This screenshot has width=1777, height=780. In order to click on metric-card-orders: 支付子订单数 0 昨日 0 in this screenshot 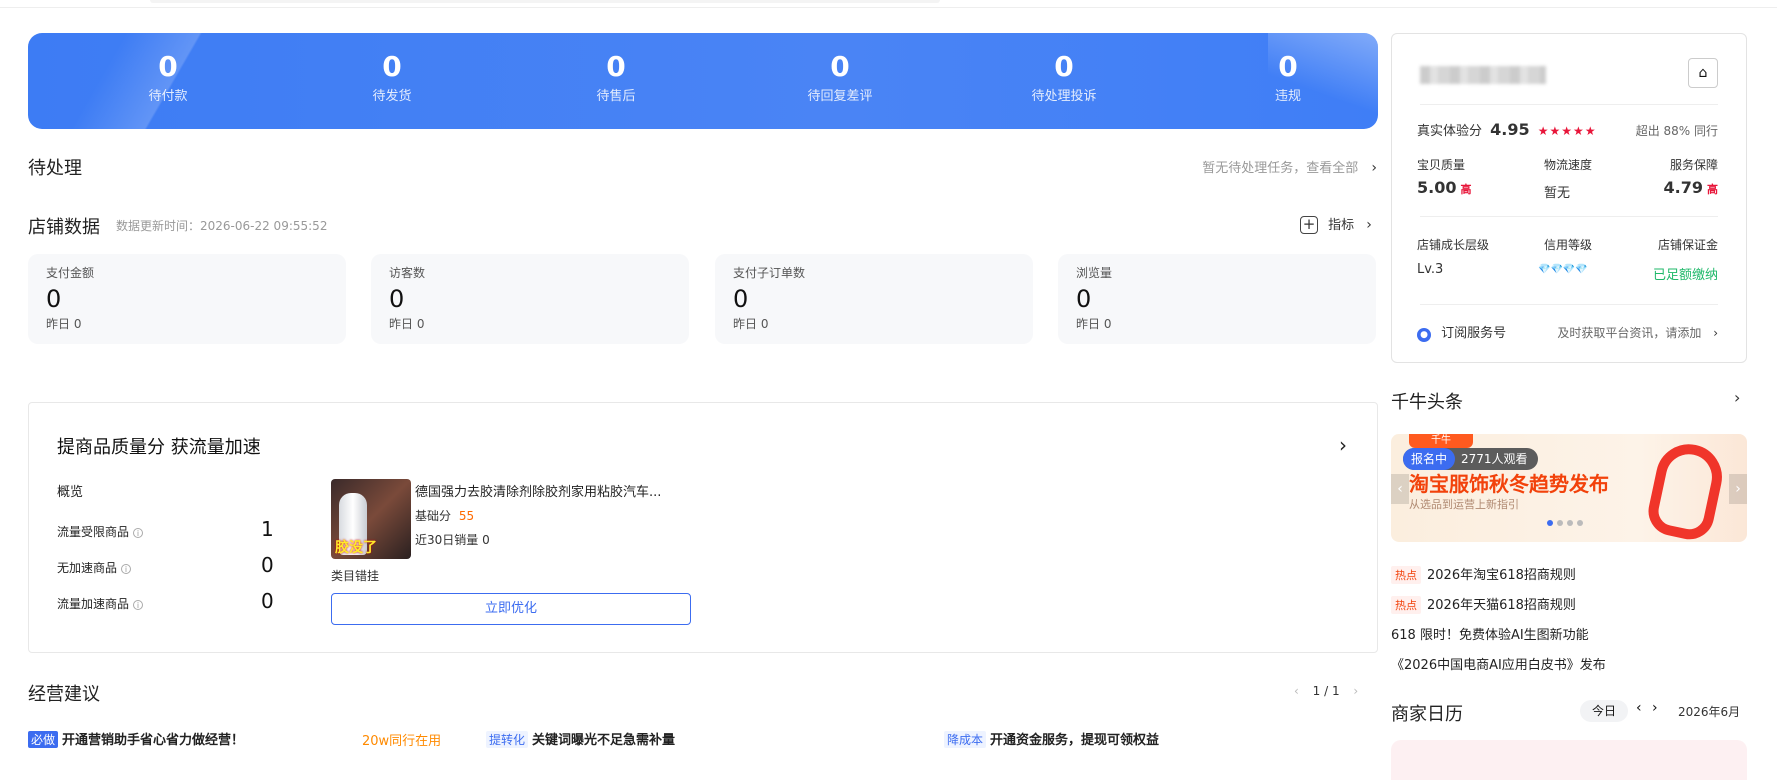, I will do `click(874, 299)`.